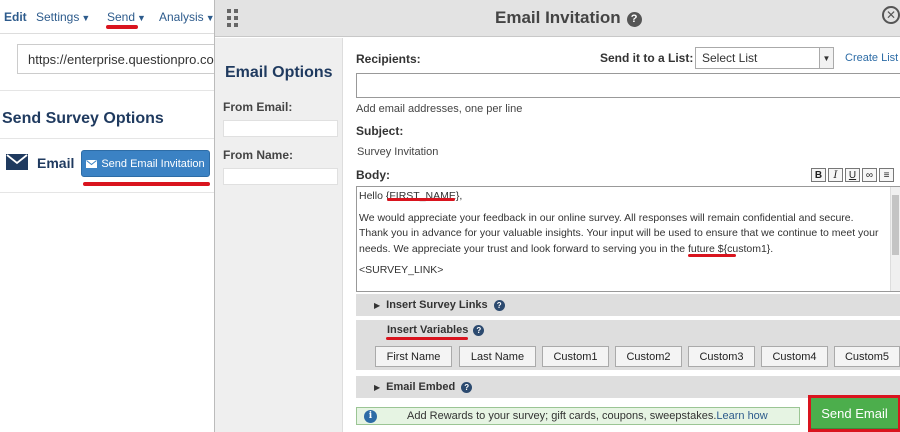 This screenshot has width=900, height=432. I want to click on body-greeting: Hello {FIRST_NAME},, so click(621, 197).